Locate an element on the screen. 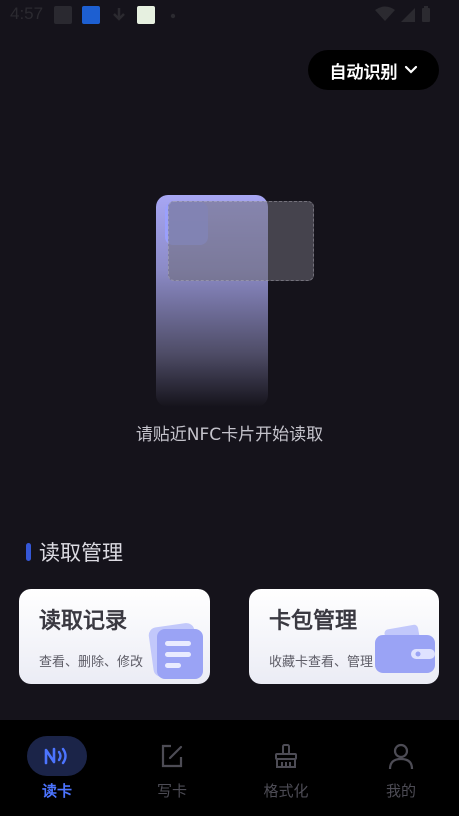 Image resolution: width=459 pixels, height=816 pixels. tab-label: 读卡 is located at coordinates (56, 791).